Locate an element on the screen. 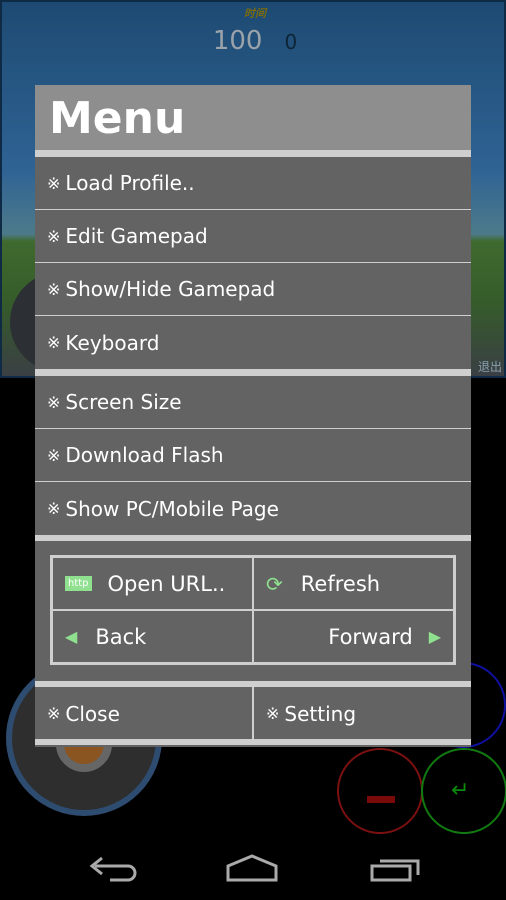  close-button: ※ Close is located at coordinates (144, 713).